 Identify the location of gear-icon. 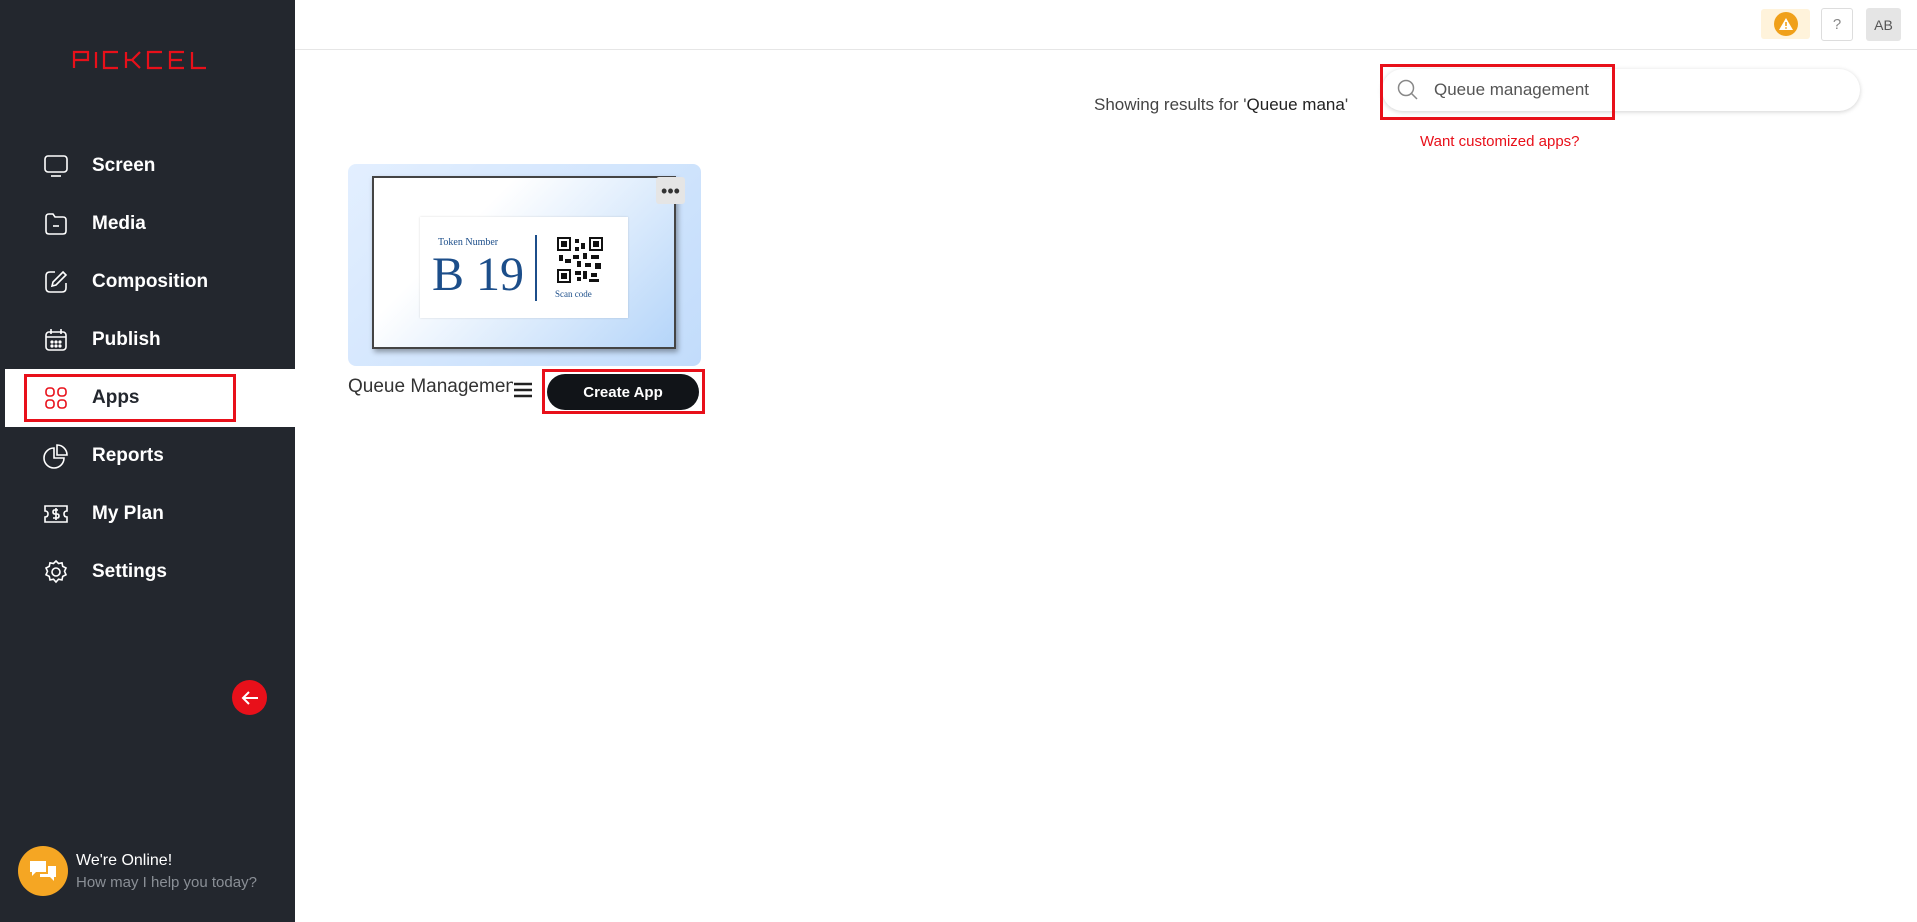
(56, 572).